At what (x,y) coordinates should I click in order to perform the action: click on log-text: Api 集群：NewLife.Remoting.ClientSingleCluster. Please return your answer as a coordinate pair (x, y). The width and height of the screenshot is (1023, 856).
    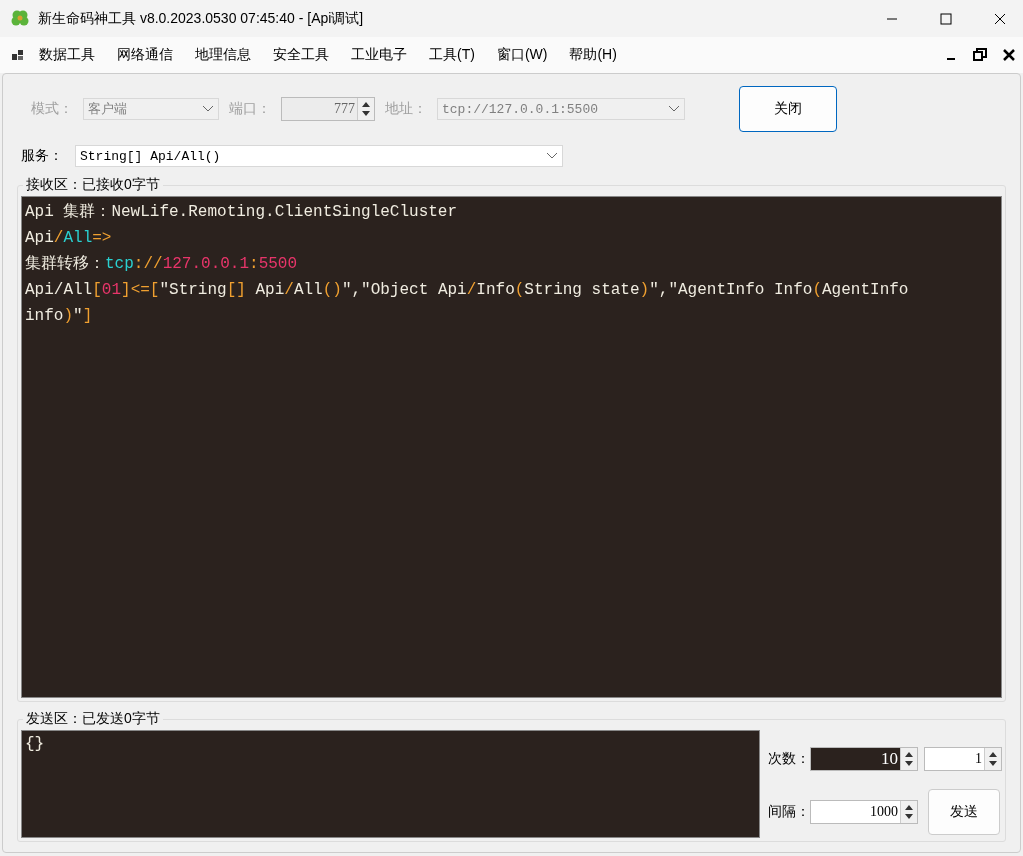
    Looking at the image, I should click on (241, 212).